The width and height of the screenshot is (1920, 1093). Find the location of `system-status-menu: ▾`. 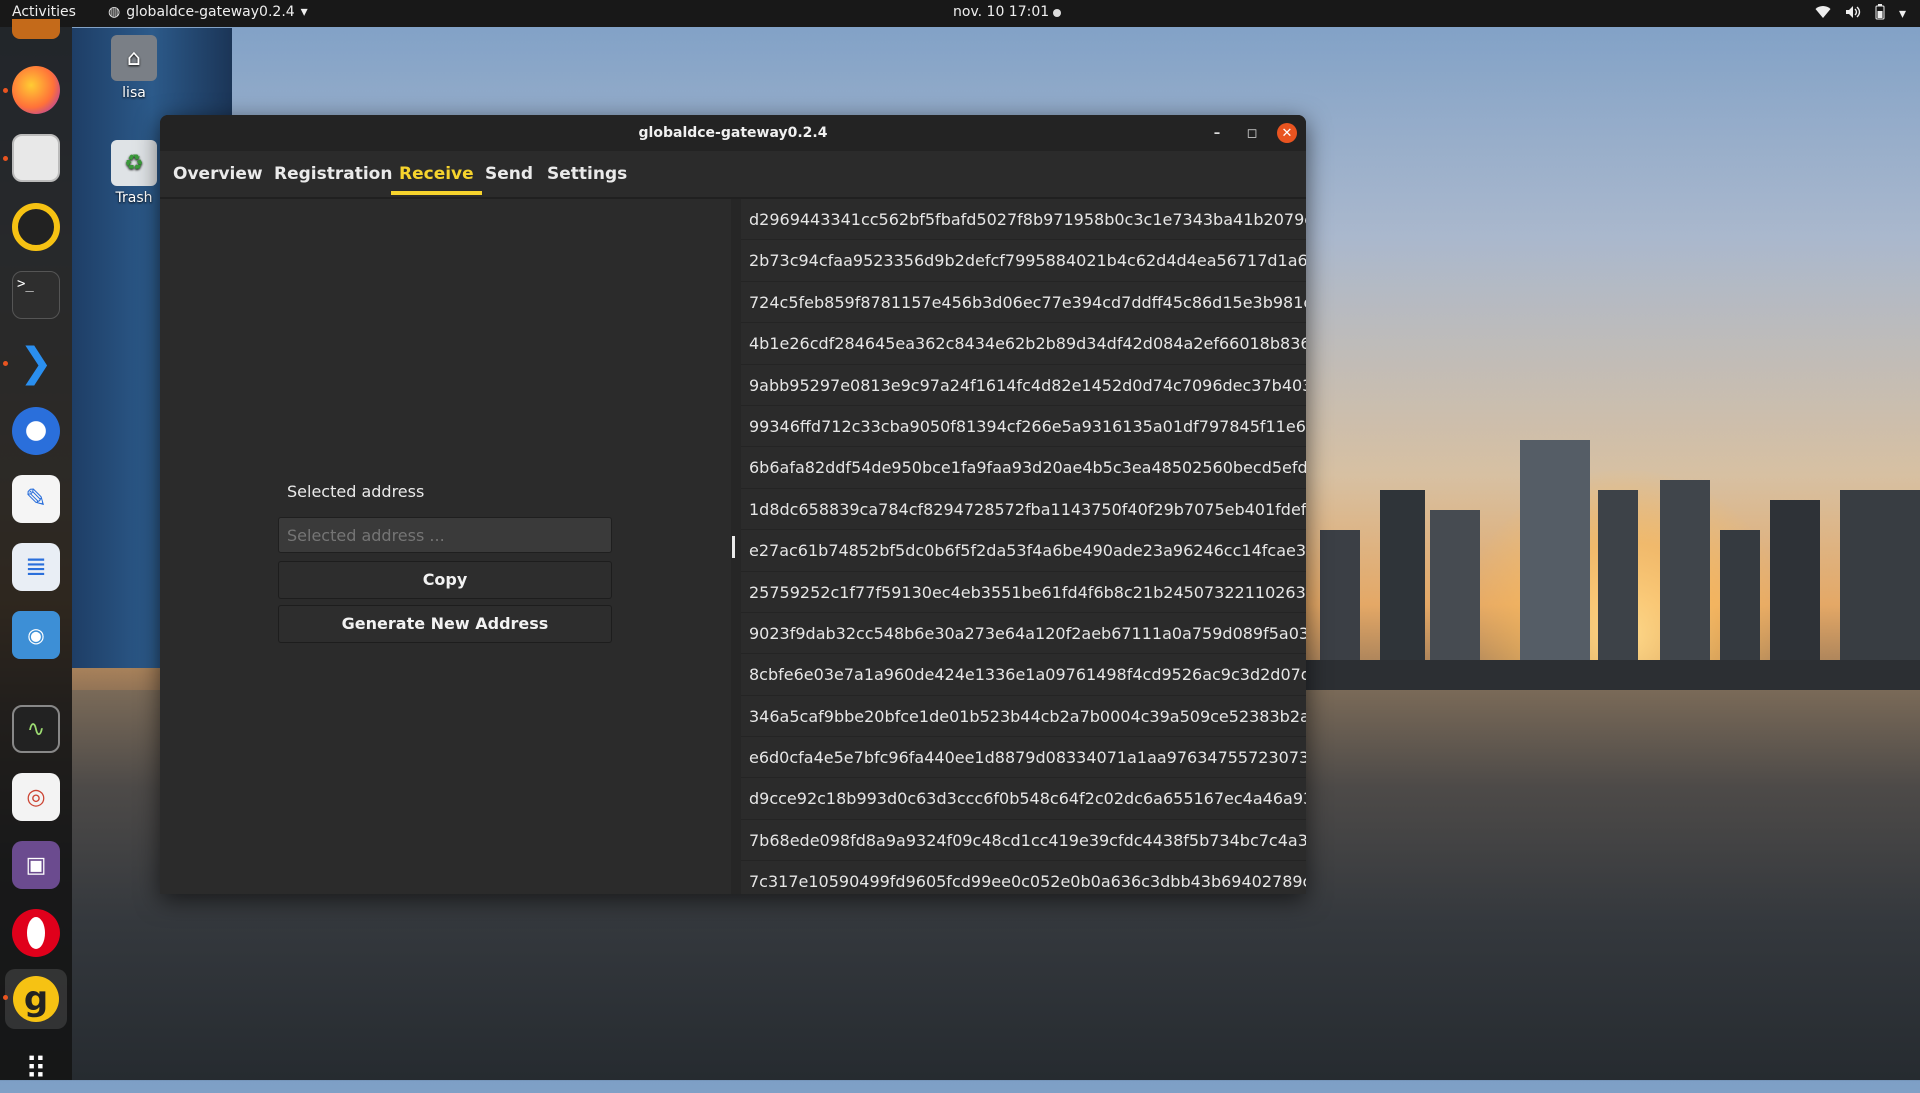

system-status-menu: ▾ is located at coordinates (1860, 14).